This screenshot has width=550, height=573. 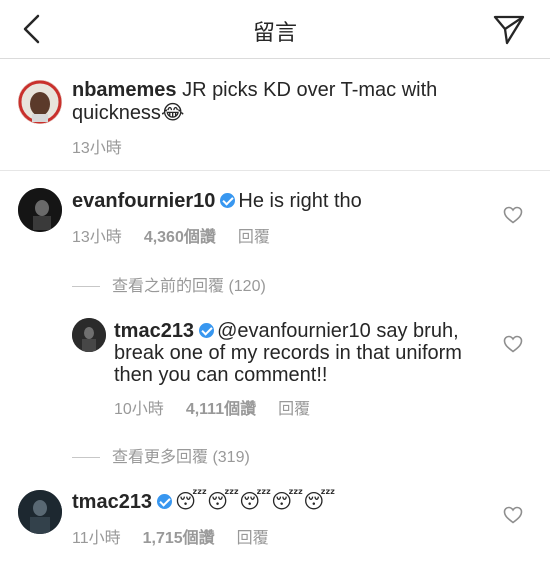 I want to click on comment-username: evanfournier10, so click(x=143, y=201).